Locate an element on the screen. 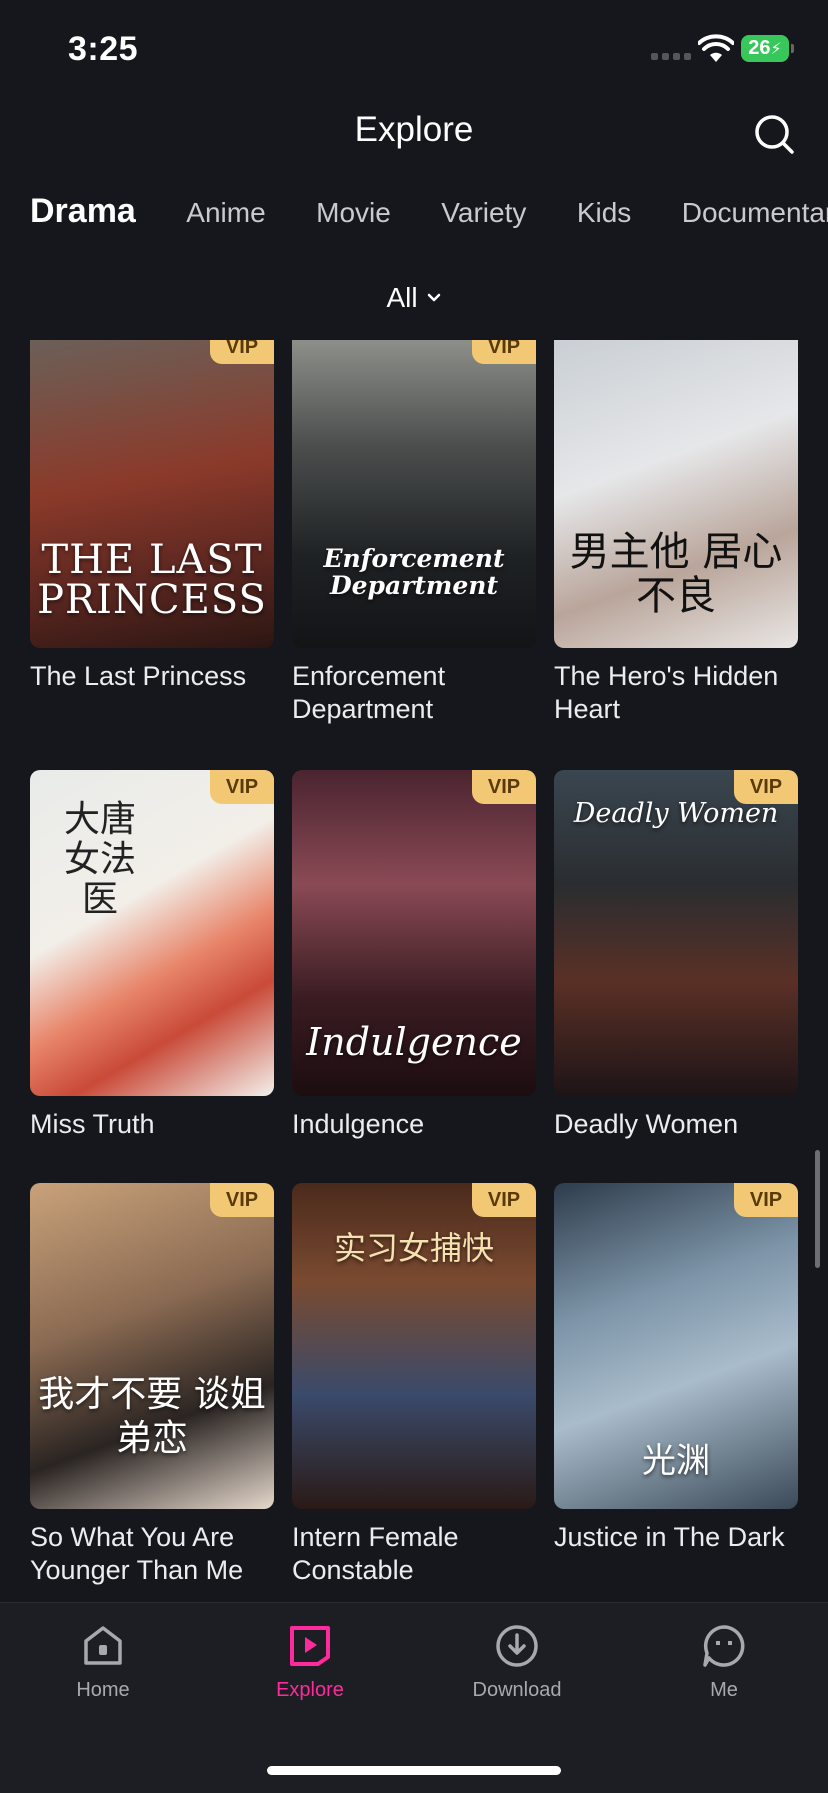  content-card: VIP THE LAST PRINCESS The Last Princess is located at coordinates (152, 516).